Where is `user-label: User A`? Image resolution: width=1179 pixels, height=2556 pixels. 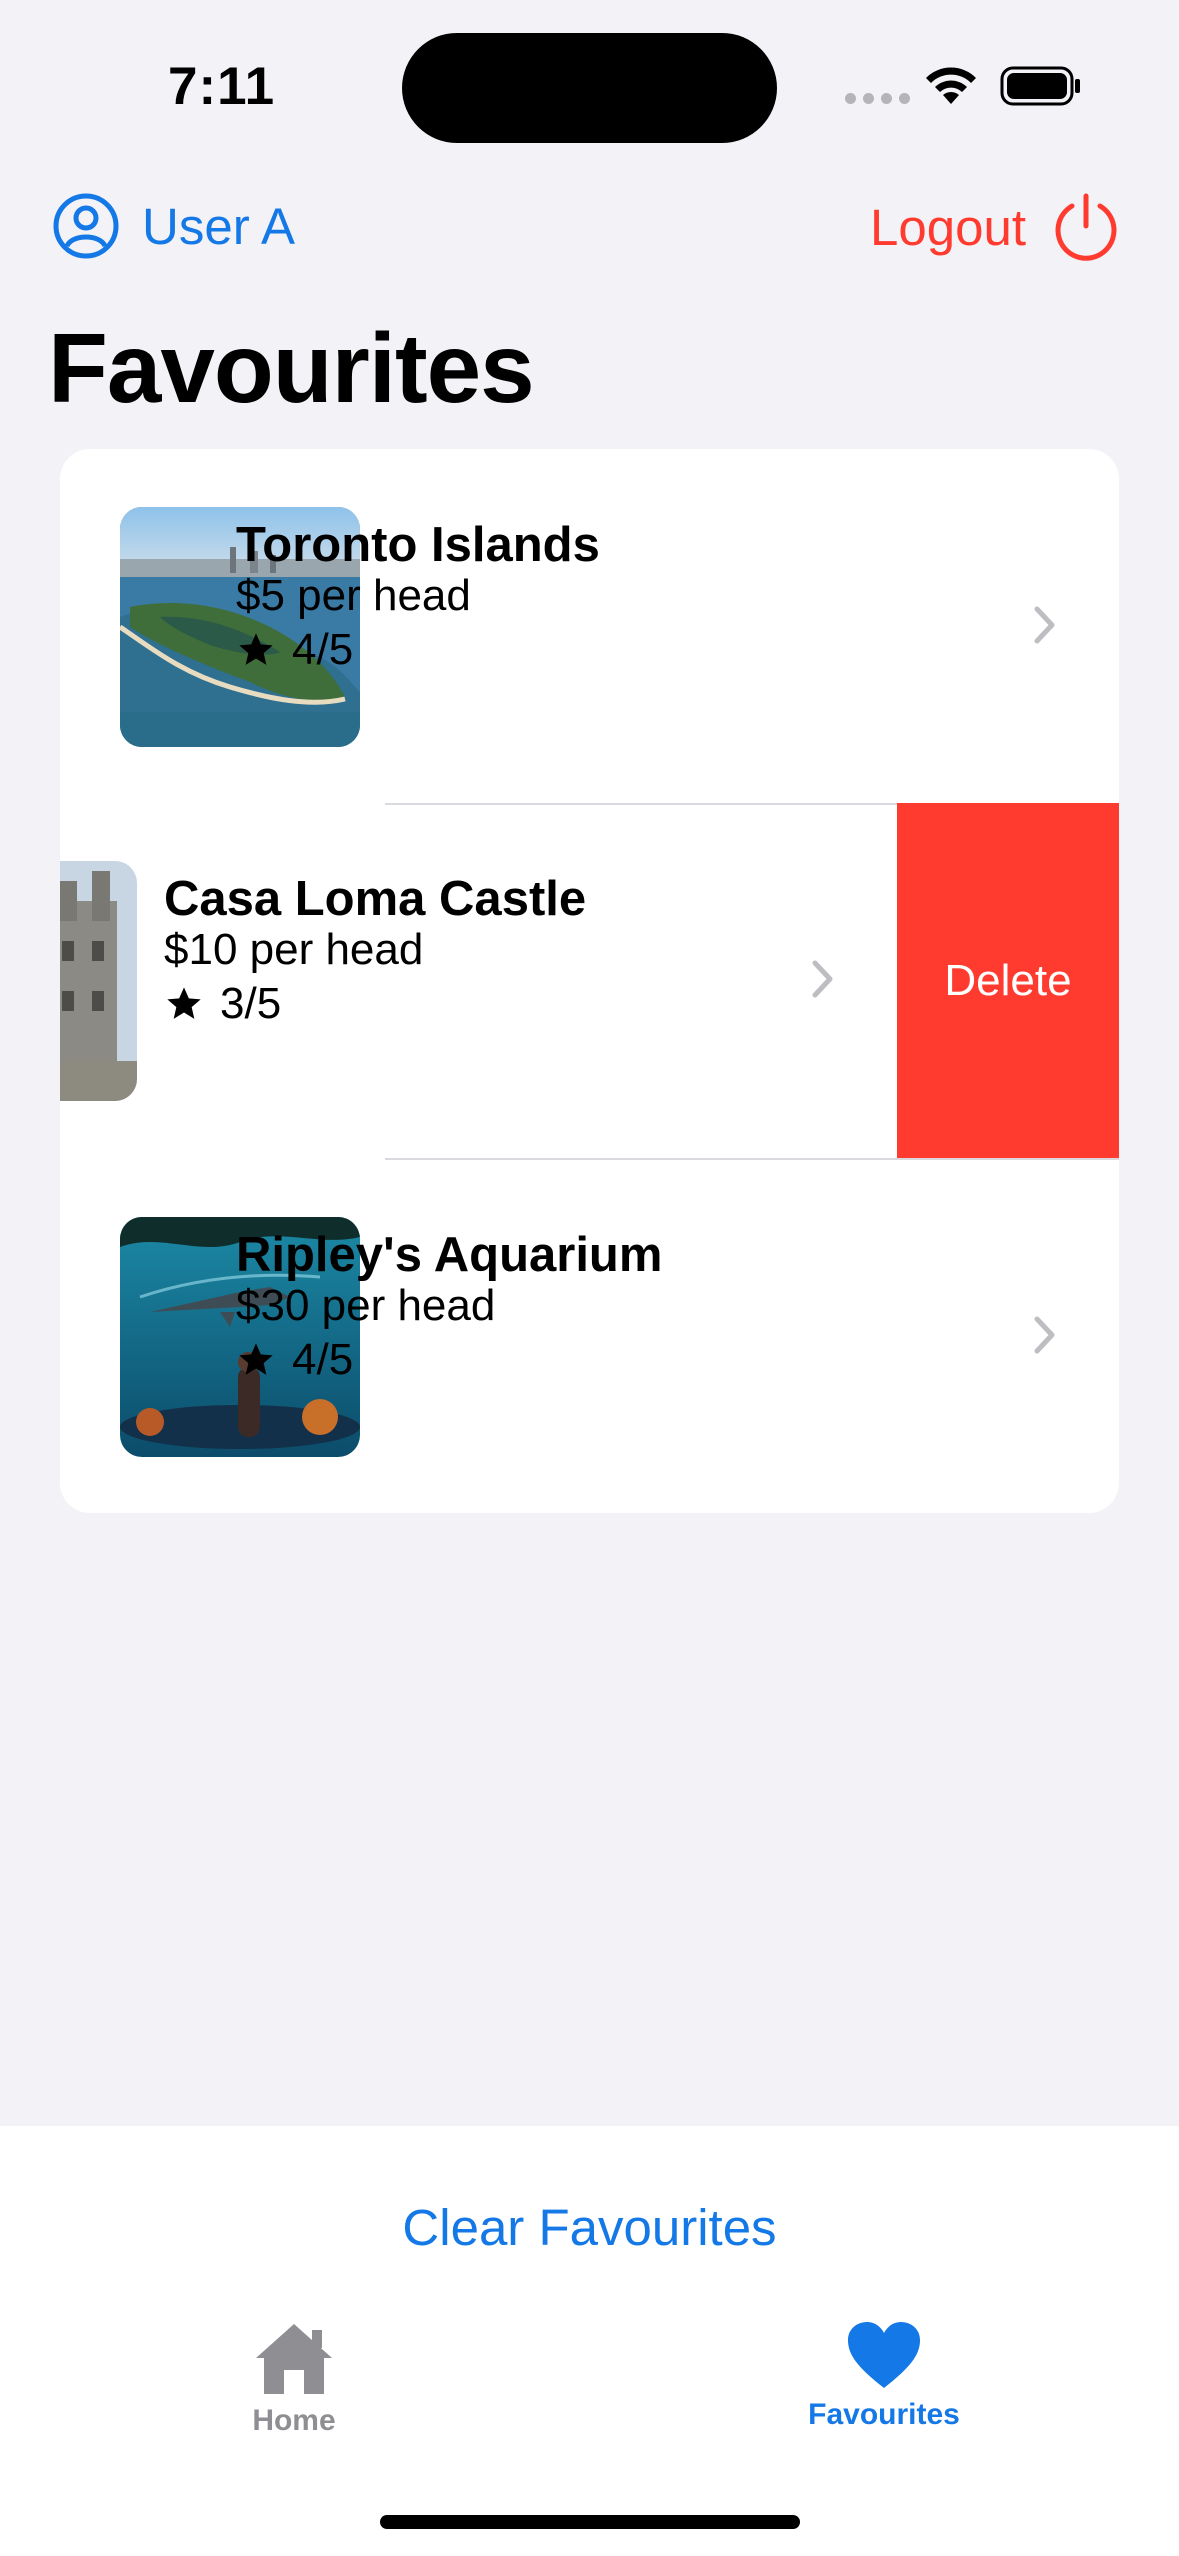 user-label: User A is located at coordinates (219, 226).